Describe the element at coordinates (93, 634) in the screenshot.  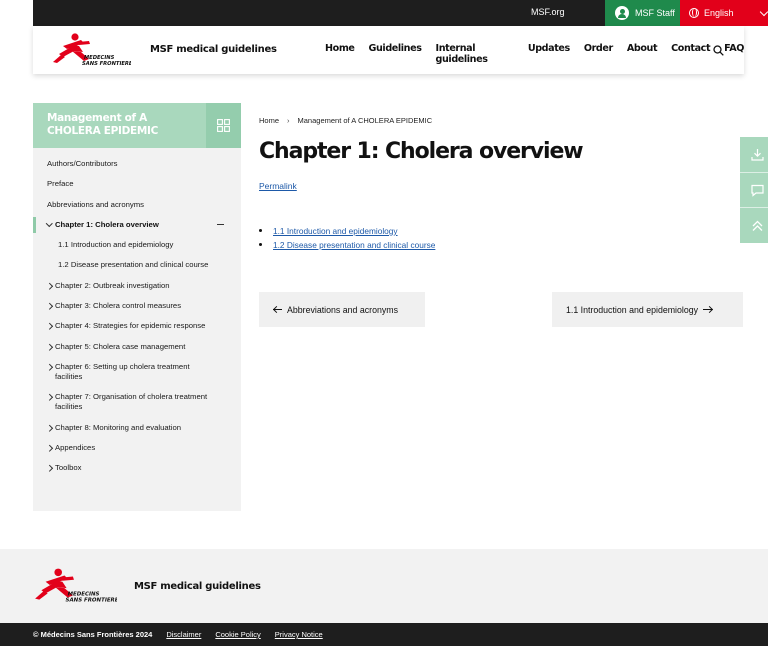
I see `copyright-text: © Médecins Sans Frontières 2024` at that location.